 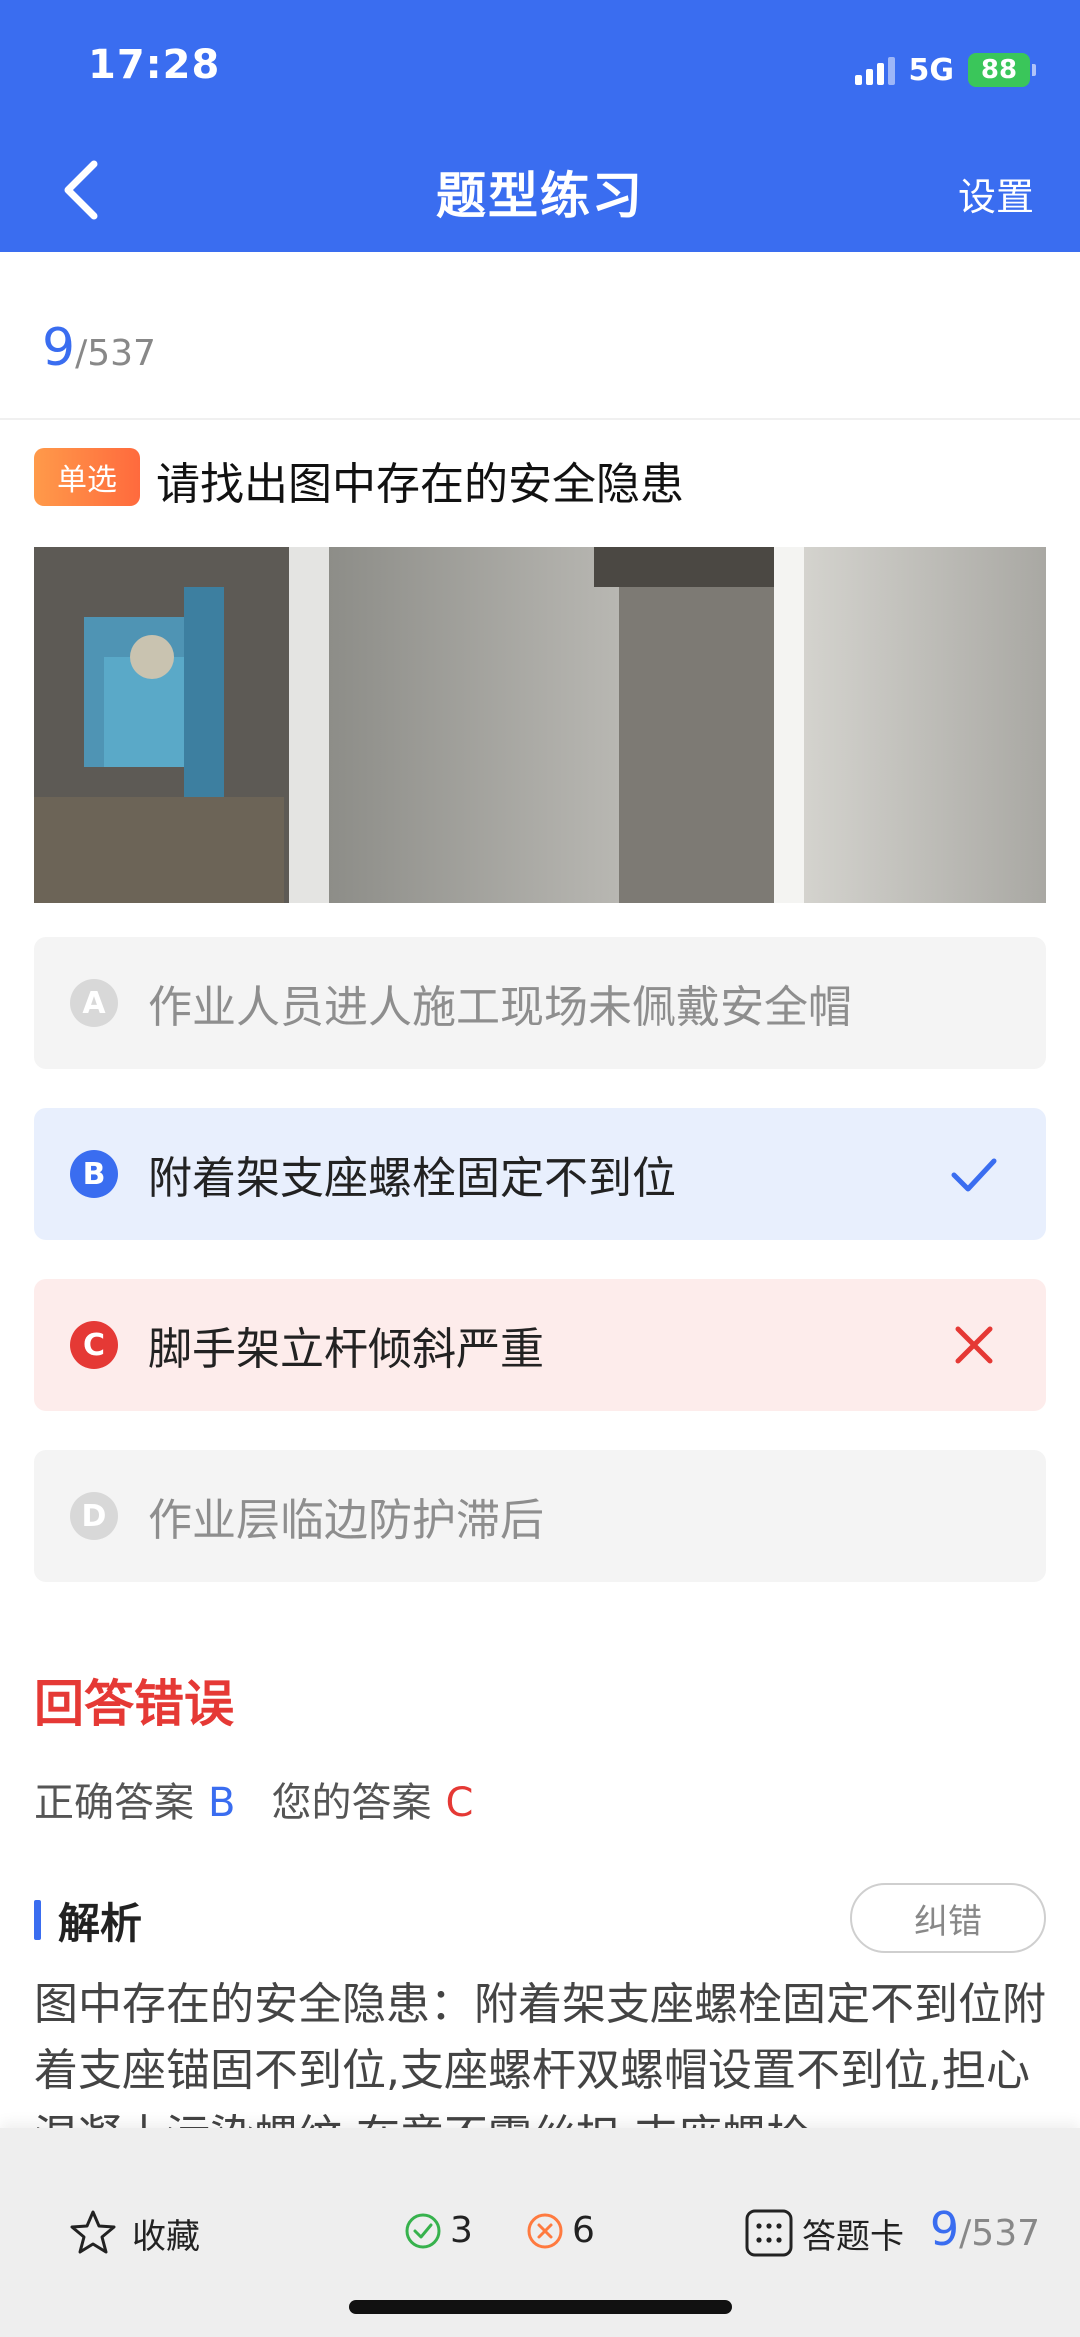 What do you see at coordinates (115, 353) in the screenshot?
I see `progress-total: /537` at bounding box center [115, 353].